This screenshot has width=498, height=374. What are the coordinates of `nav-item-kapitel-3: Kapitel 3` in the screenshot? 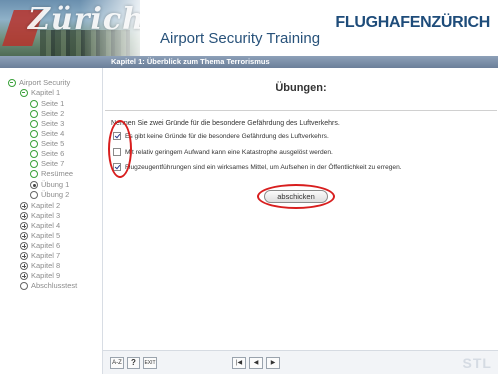 It's located at (40, 216).